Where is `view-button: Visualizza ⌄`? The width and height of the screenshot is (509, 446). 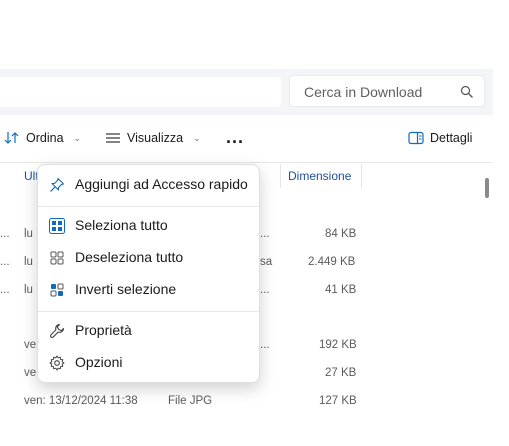
view-button: Visualizza ⌄ is located at coordinates (153, 138).